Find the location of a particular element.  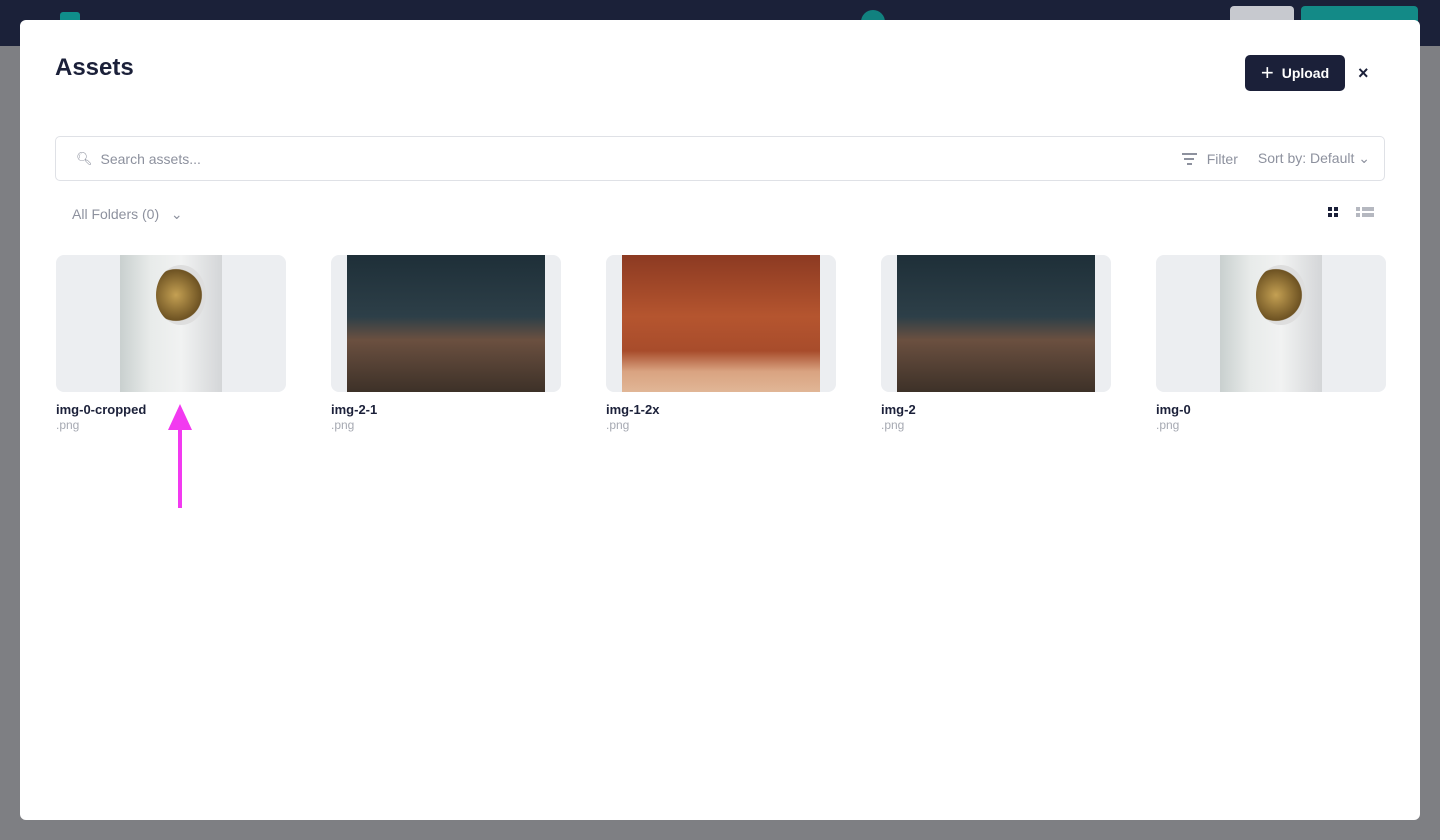

folder-dropdown: All Folders (0) ⌄ is located at coordinates (127, 214).